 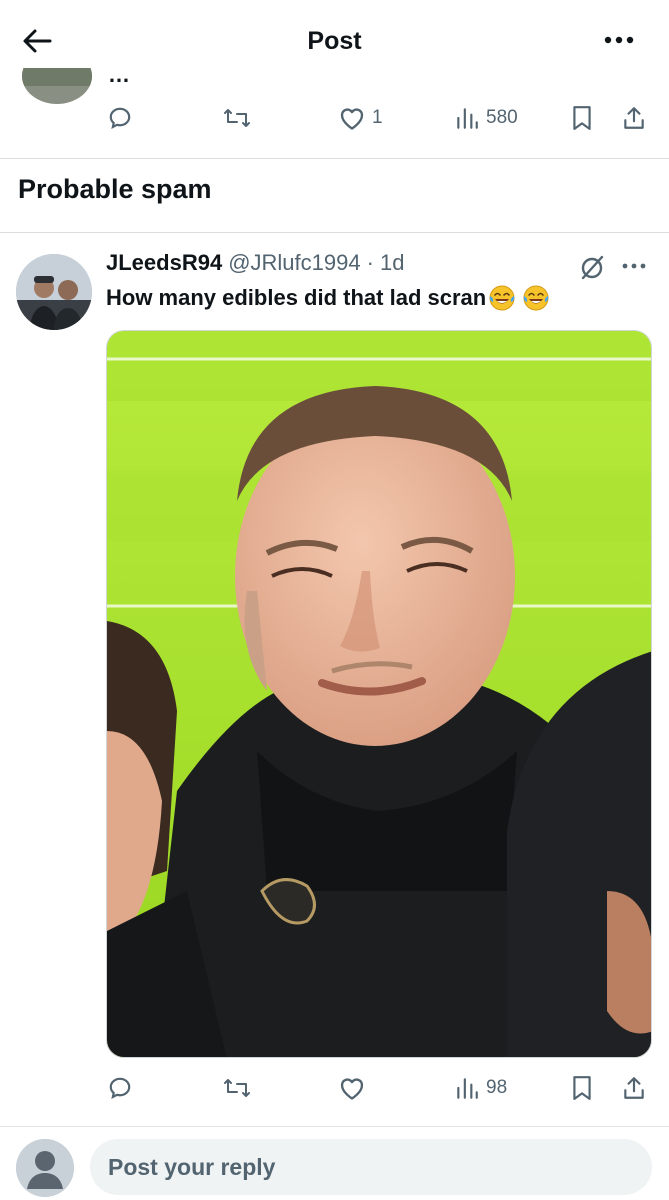 I want to click on tweet-header: JLeedsR94 @JRlufc1994 · 1d, so click(x=255, y=263).